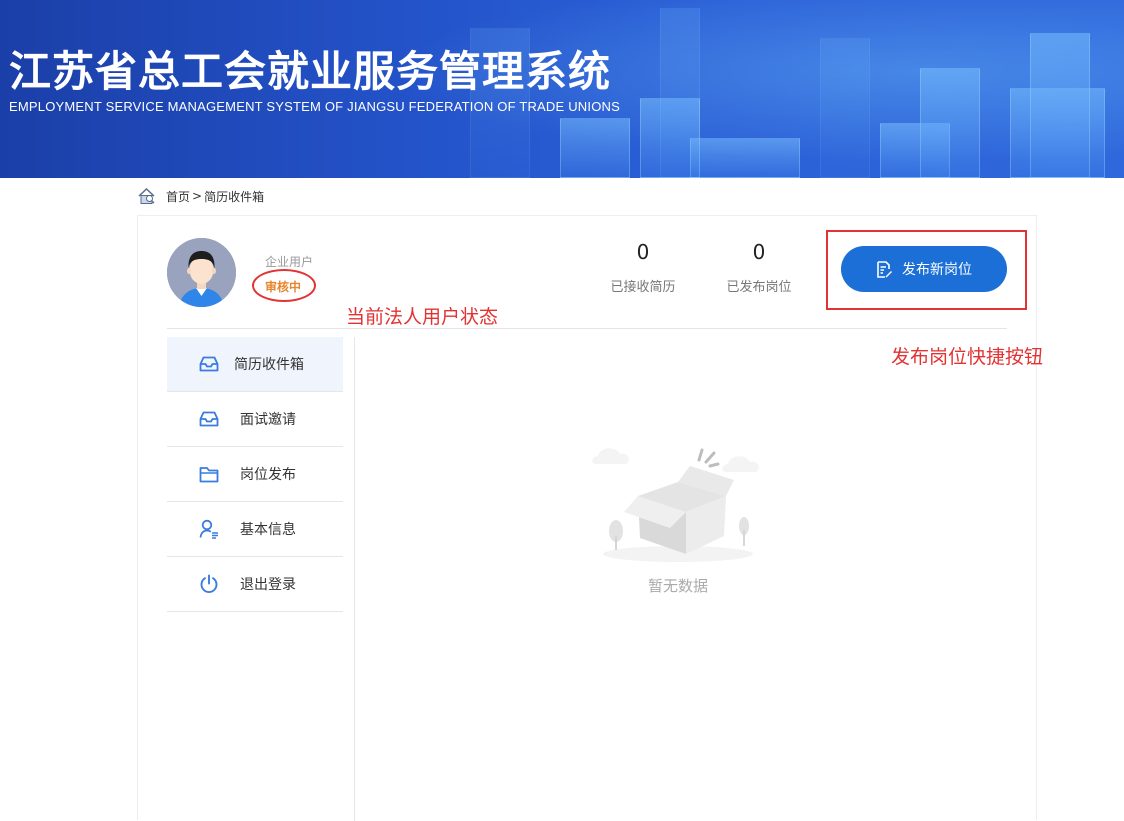 This screenshot has width=1124, height=821. What do you see at coordinates (209, 529) in the screenshot?
I see `user-info-icon` at bounding box center [209, 529].